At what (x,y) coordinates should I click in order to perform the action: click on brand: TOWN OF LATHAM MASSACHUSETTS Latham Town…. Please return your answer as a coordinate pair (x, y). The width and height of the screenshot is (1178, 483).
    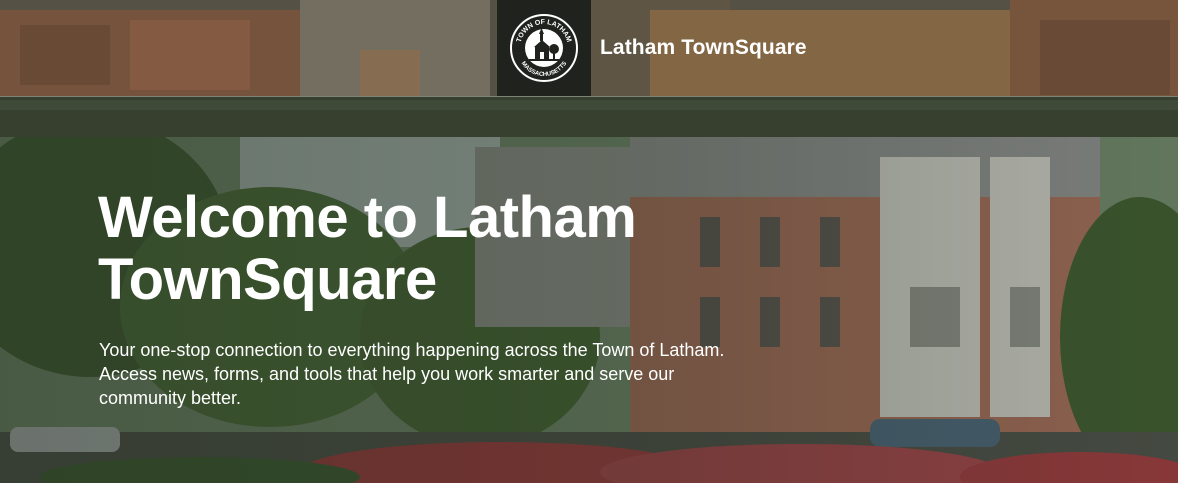
    Looking at the image, I should click on (652, 48).